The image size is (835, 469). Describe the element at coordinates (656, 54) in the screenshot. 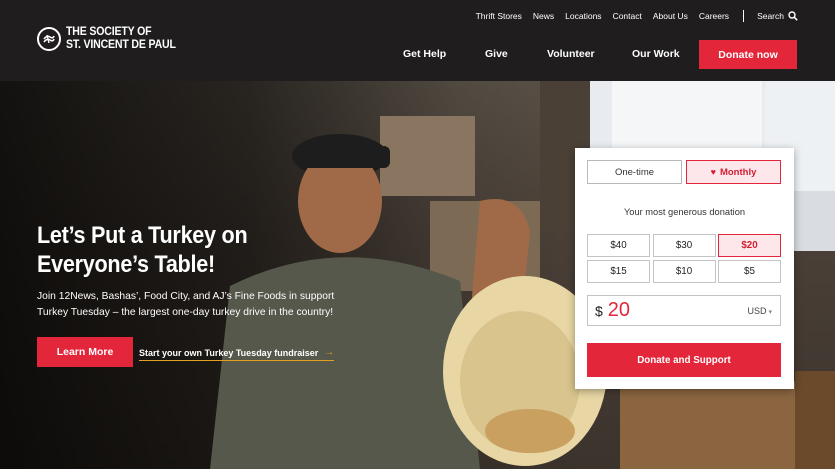

I see `nav-our-work: Our Work` at that location.